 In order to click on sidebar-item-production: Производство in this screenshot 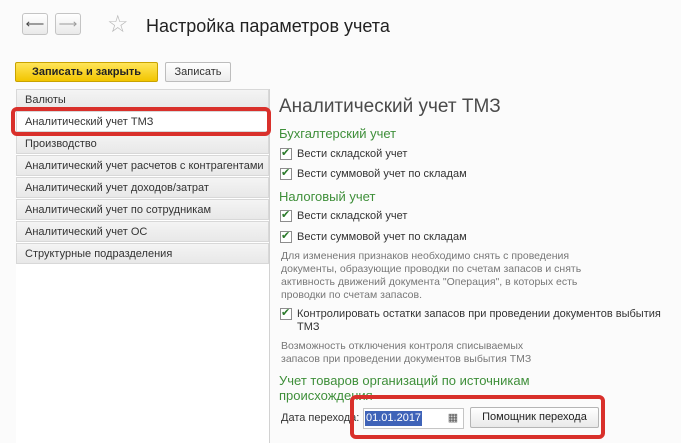, I will do `click(142, 143)`.